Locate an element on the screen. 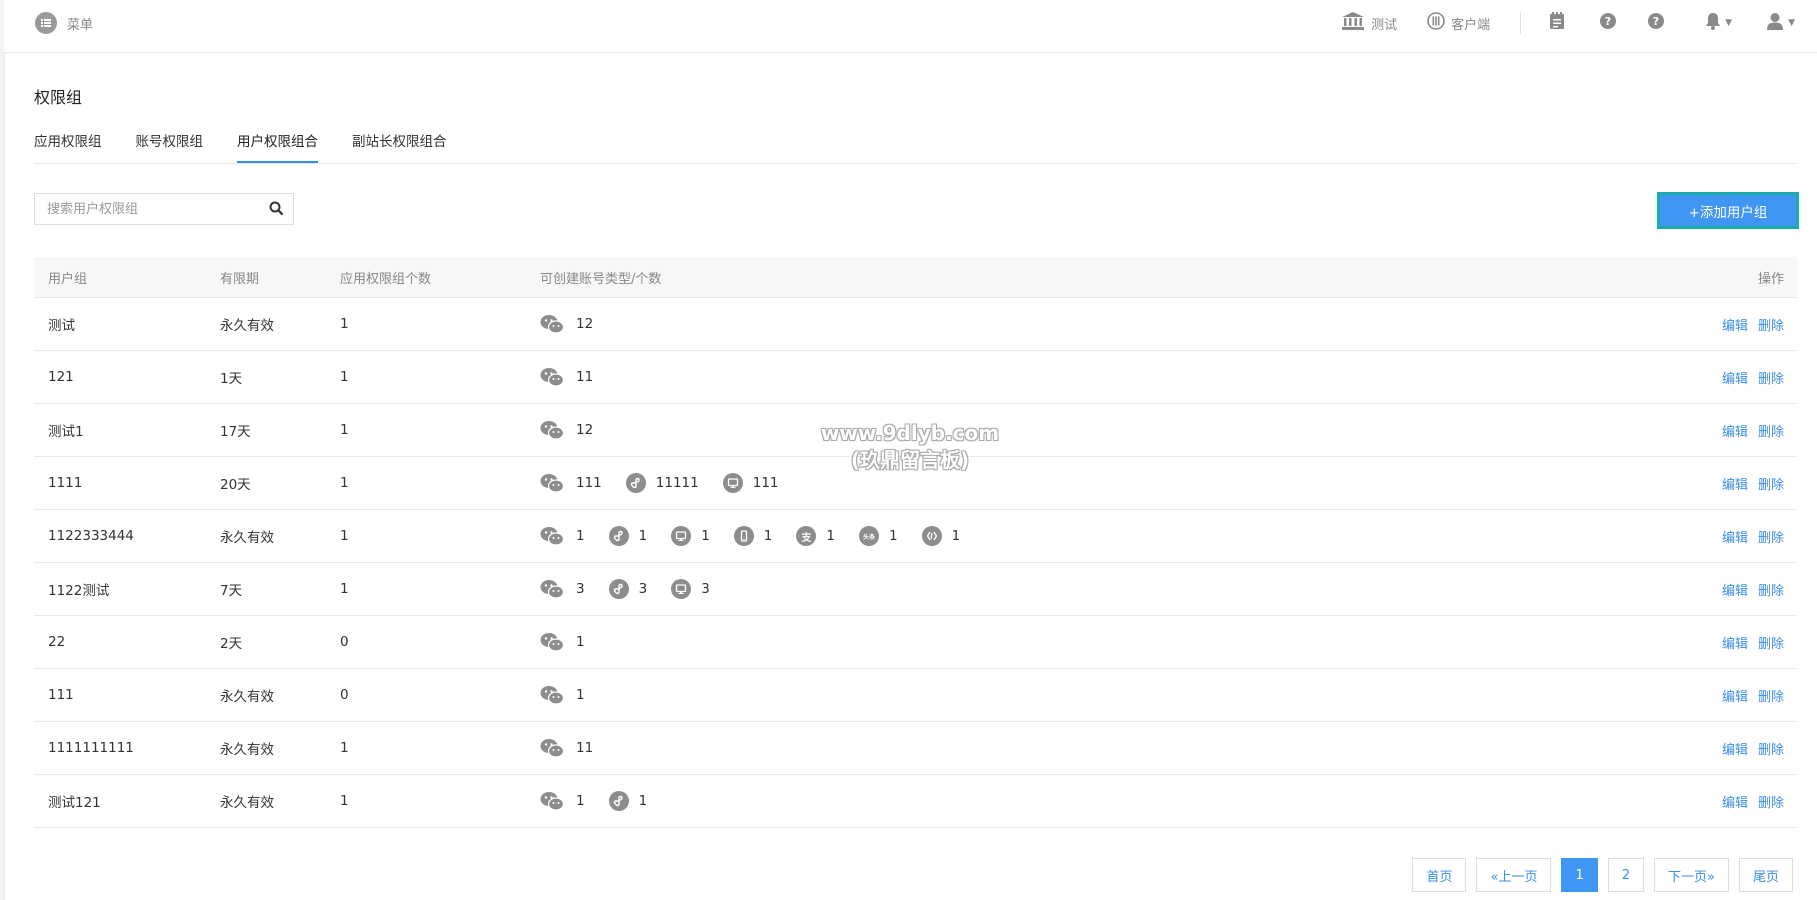 The width and height of the screenshot is (1817, 900). page-button-2: 2 is located at coordinates (1626, 875).